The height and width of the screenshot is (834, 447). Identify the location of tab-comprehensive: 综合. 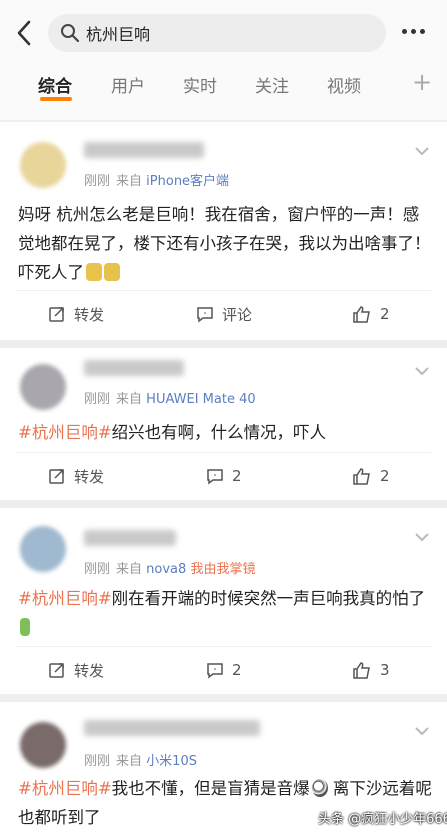
(55, 84).